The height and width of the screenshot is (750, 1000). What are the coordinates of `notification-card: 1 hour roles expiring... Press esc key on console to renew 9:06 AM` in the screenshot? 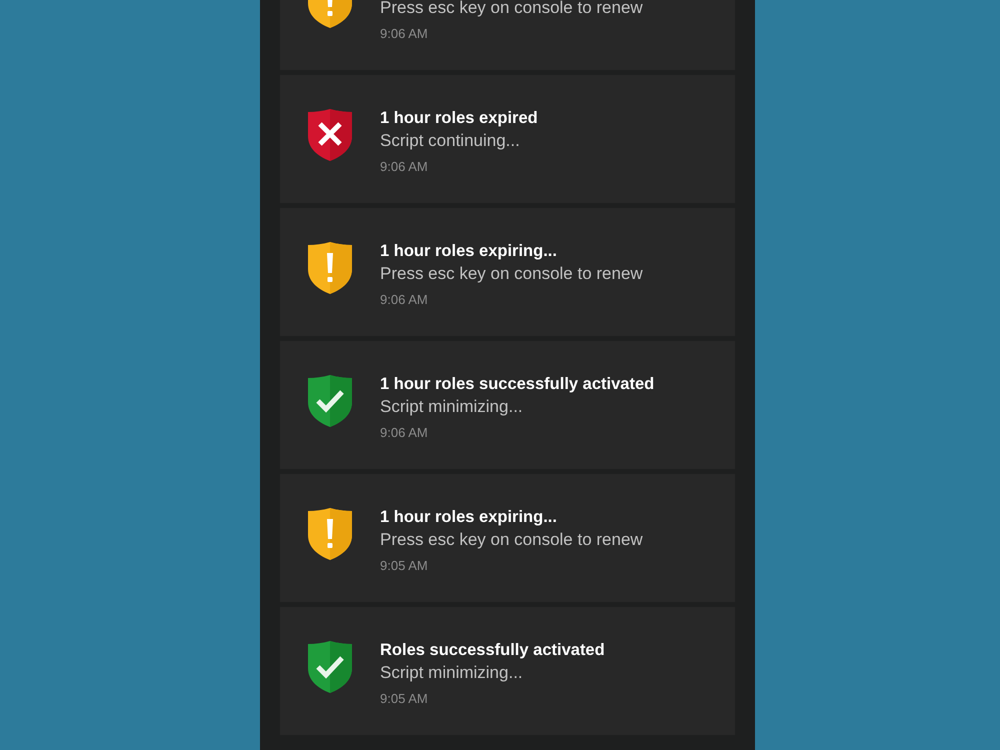 It's located at (507, 272).